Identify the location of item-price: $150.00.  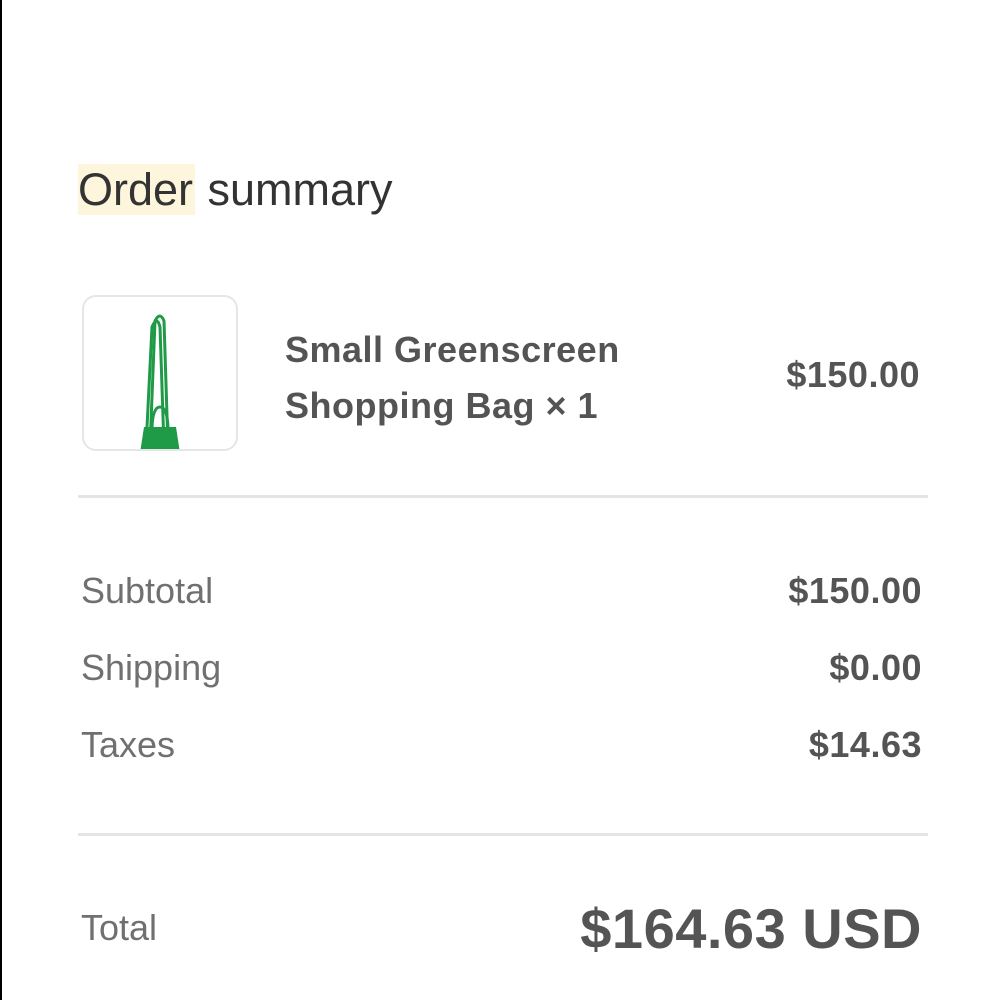
(853, 374).